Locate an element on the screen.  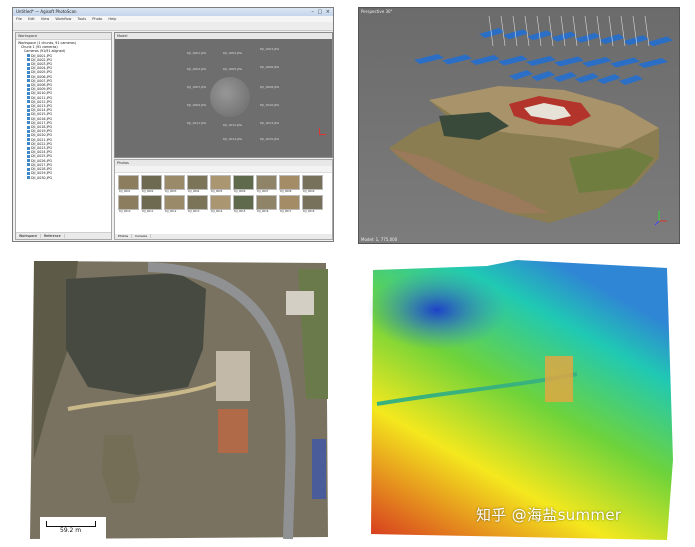
dem-building is located at coordinates (559, 379).